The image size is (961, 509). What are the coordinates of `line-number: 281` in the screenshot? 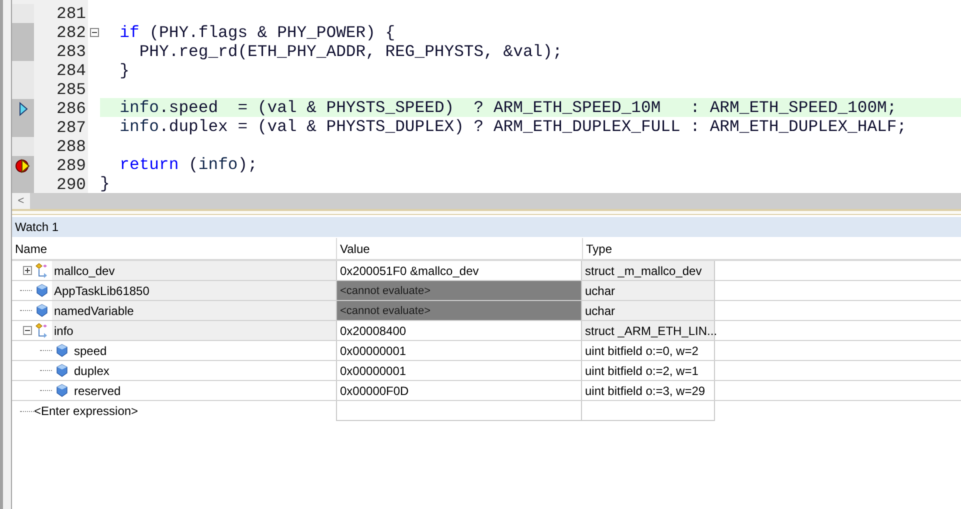 It's located at (71, 13).